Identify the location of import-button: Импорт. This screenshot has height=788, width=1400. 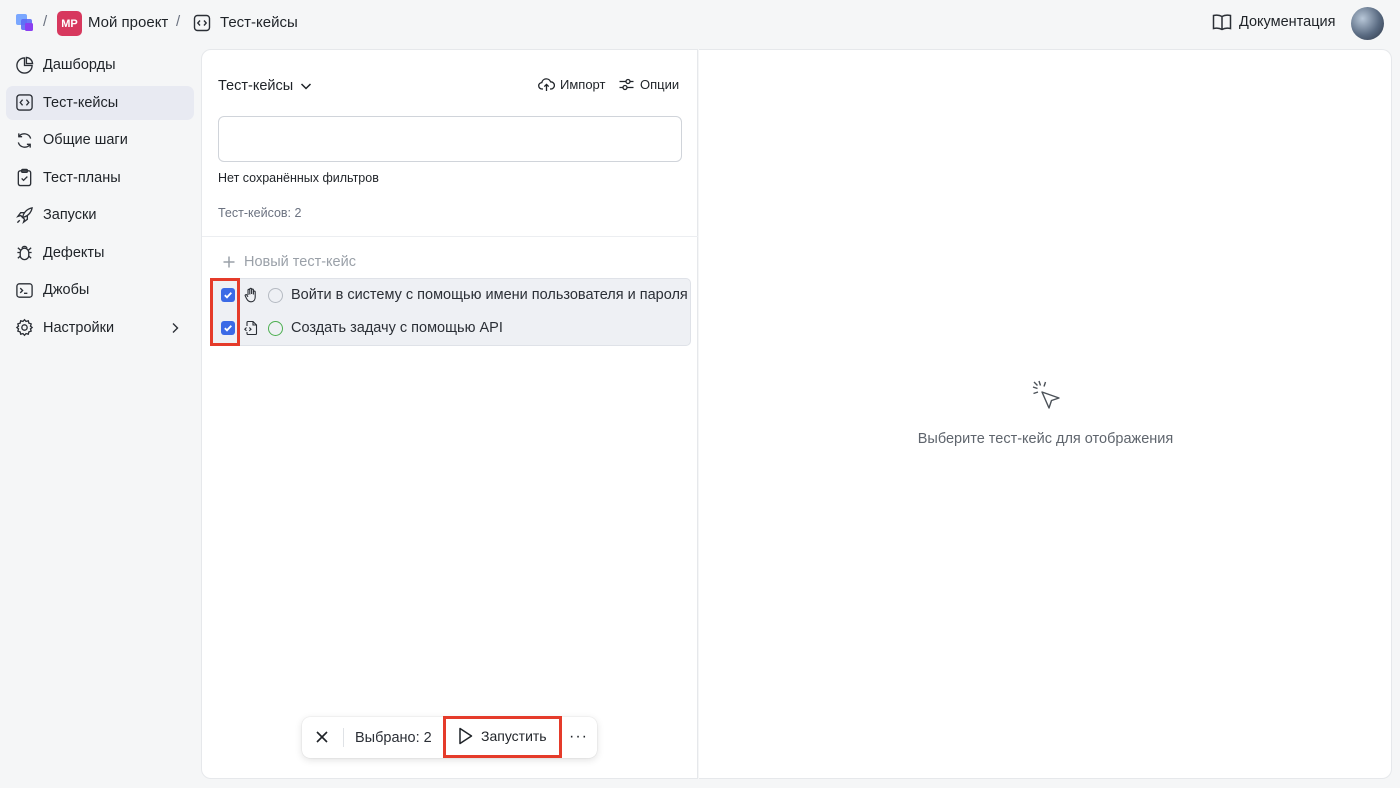
(571, 84).